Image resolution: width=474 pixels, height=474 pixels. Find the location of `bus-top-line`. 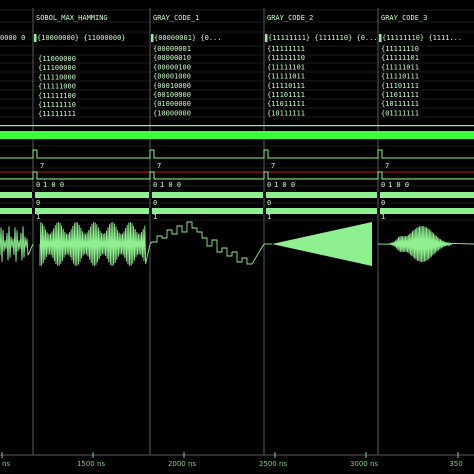

bus-top-line is located at coordinates (237, 126).